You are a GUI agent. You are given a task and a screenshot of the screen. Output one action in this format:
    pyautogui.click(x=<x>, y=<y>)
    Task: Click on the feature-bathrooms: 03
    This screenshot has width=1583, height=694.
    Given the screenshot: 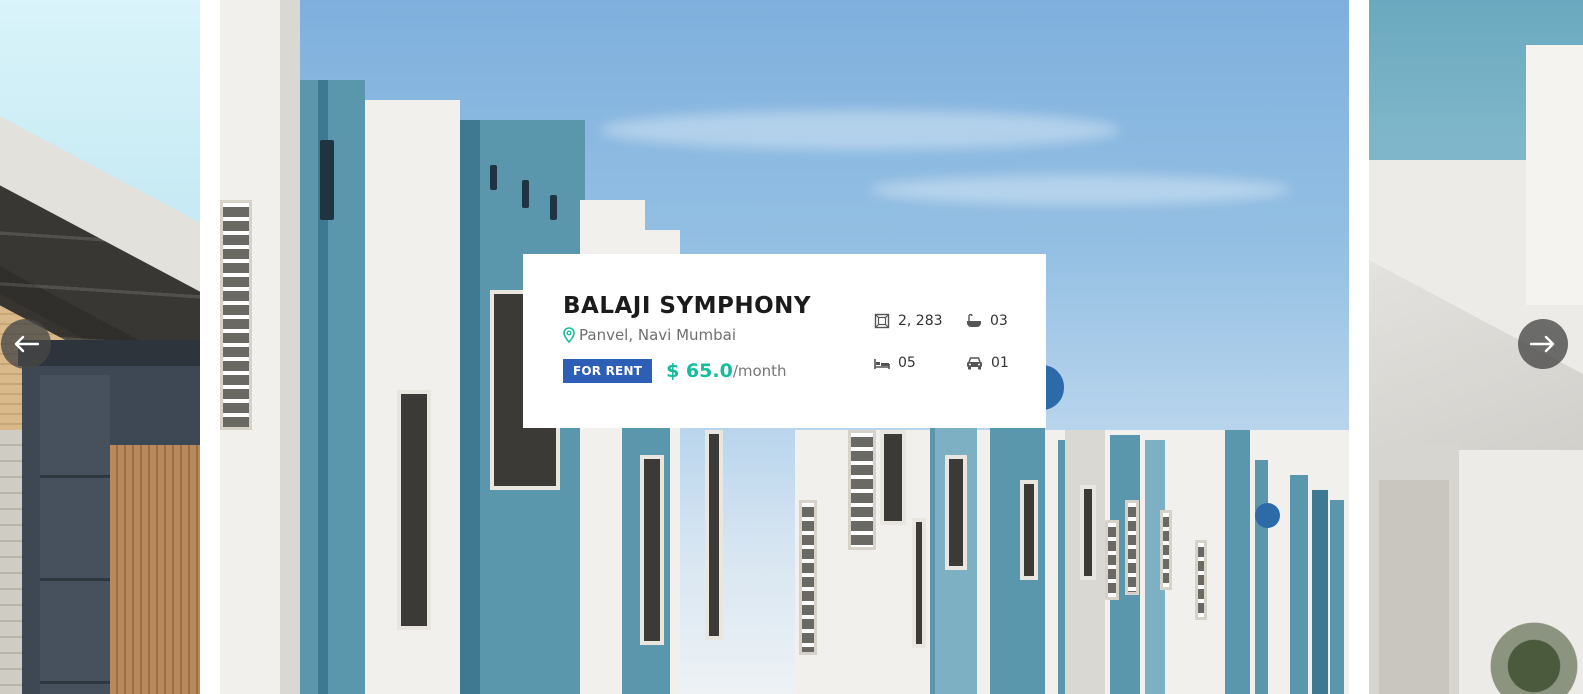 What is the action you would take?
    pyautogui.click(x=992, y=321)
    